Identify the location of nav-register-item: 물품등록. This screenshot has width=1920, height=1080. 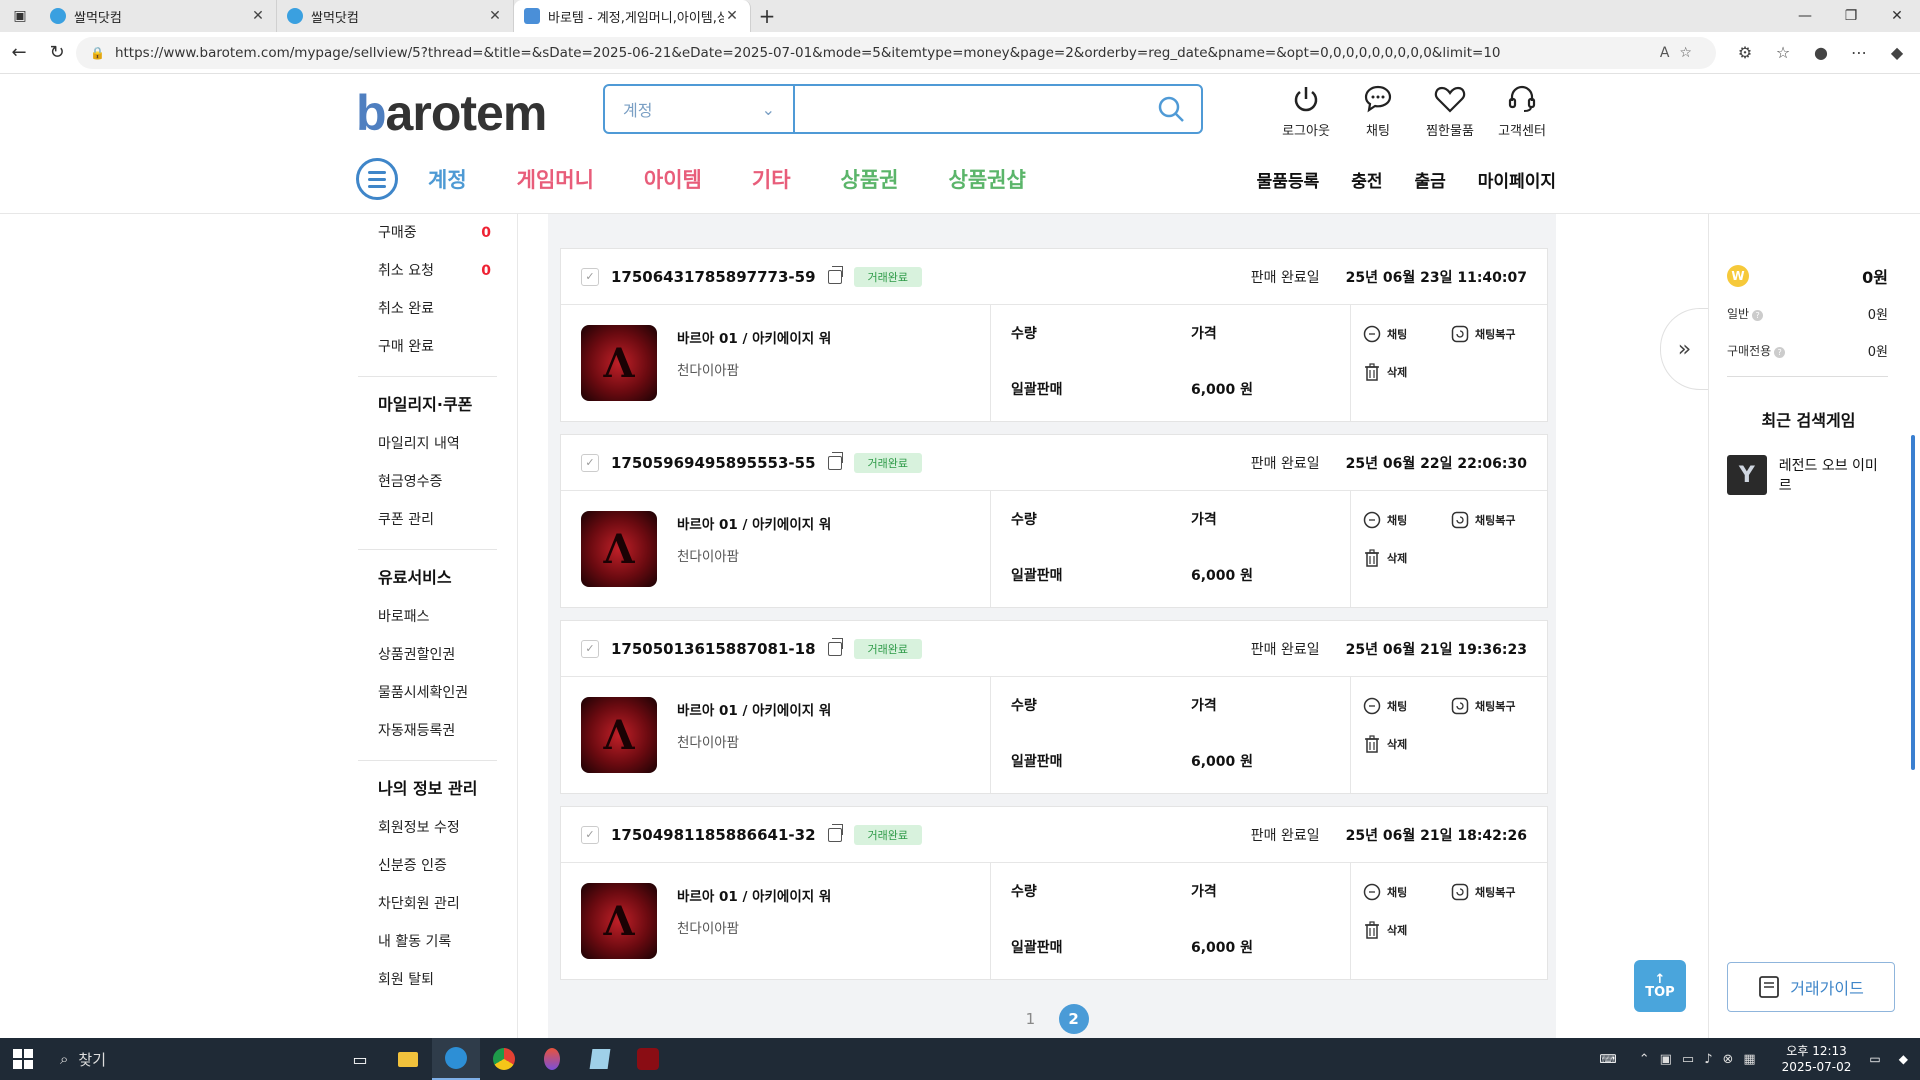
(1288, 179).